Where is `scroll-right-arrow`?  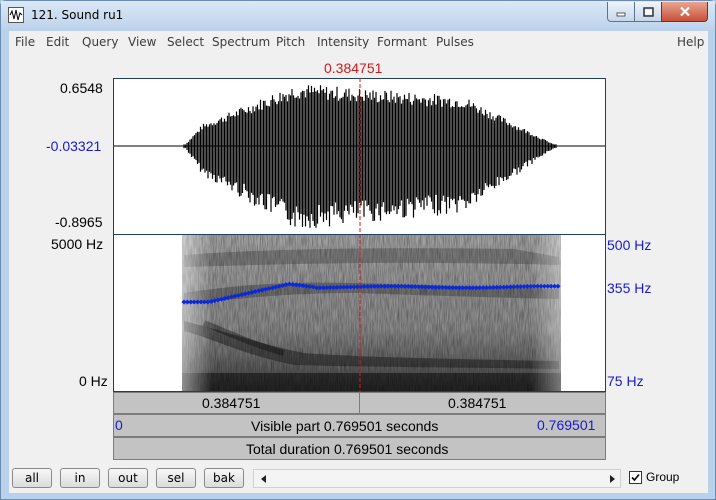 scroll-right-arrow is located at coordinates (611, 478).